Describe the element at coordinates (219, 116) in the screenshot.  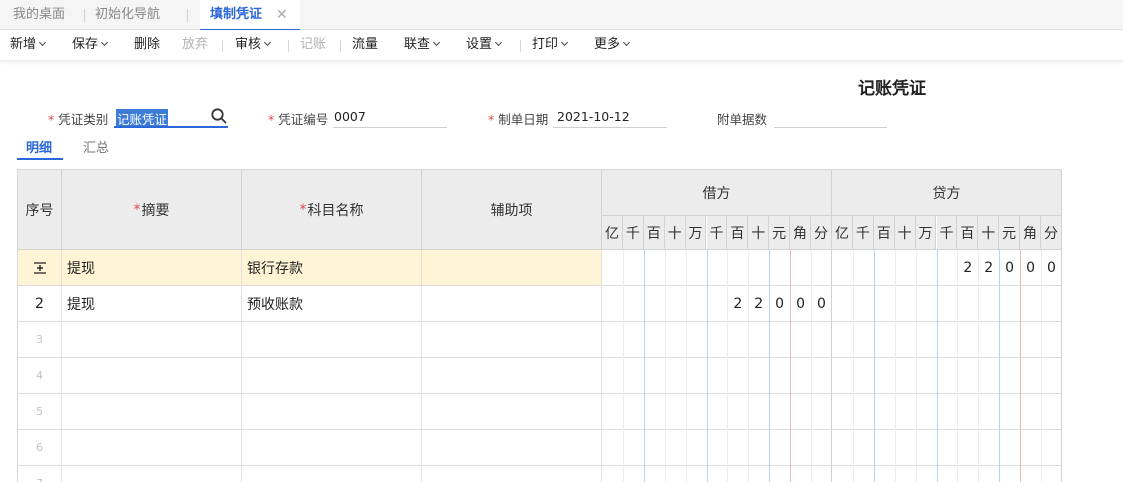
I see `search-icon` at that location.